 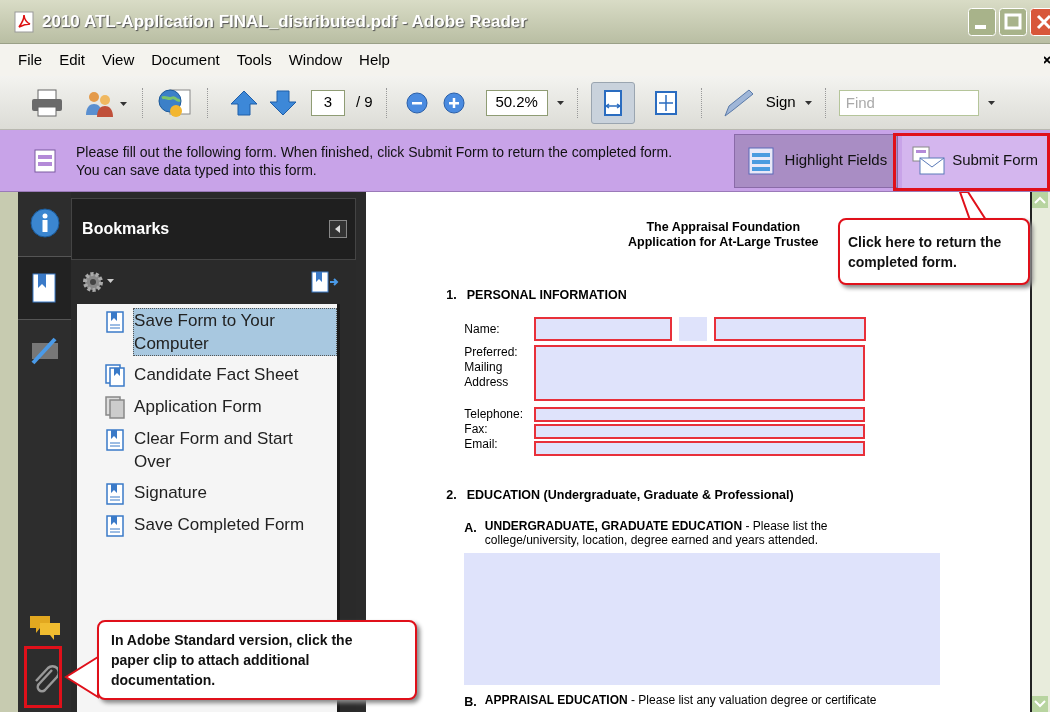 I want to click on field-label: Address, so click(x=487, y=382).